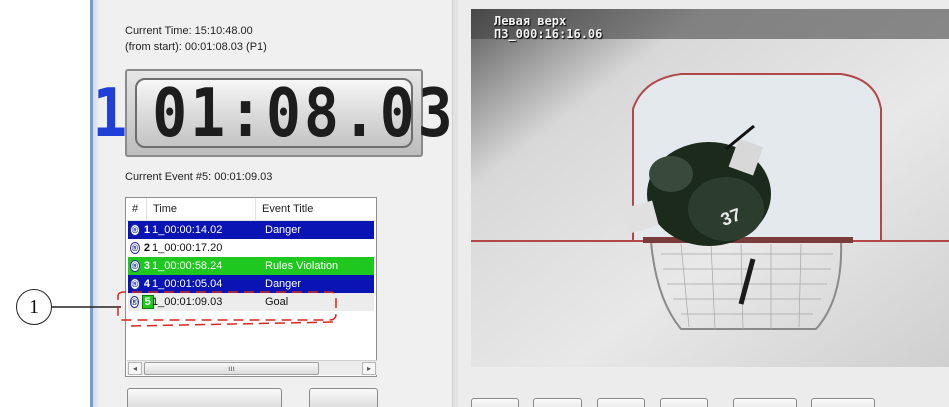 The image size is (949, 407). I want to click on highlight-dashed-underline, so click(233, 324).